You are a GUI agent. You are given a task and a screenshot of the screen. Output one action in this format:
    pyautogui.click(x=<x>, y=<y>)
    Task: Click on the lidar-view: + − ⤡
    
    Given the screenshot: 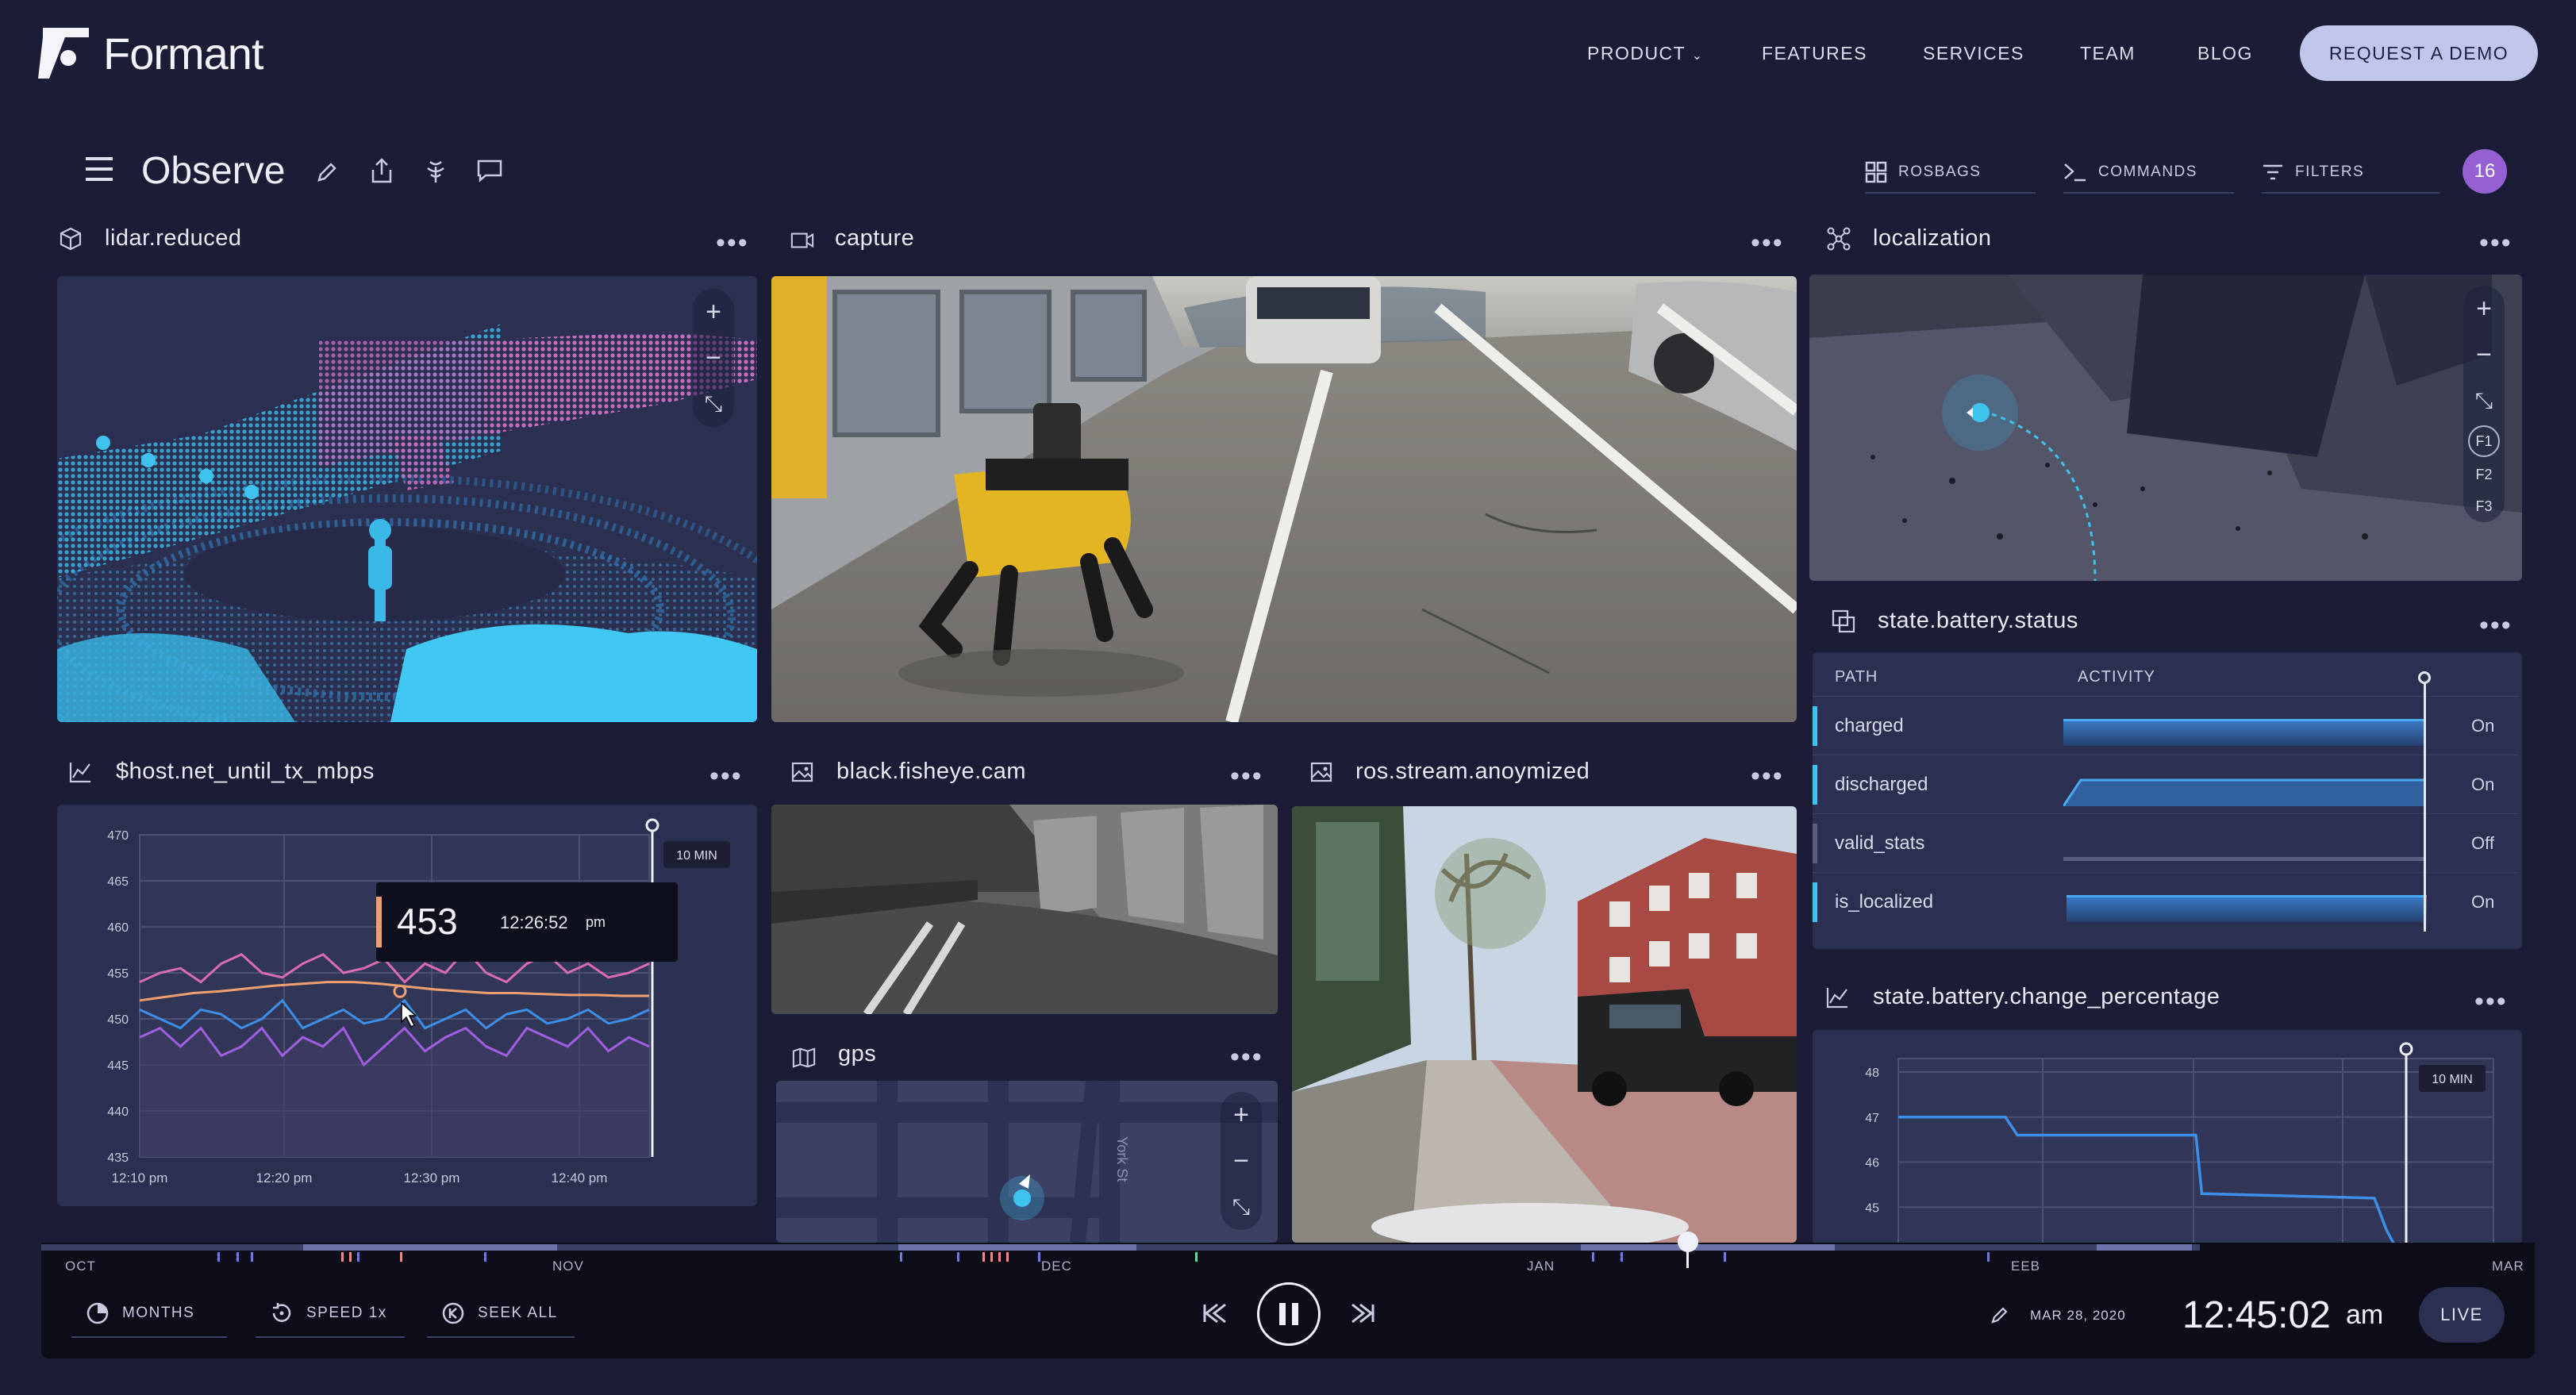 What is the action you would take?
    pyautogui.click(x=407, y=499)
    